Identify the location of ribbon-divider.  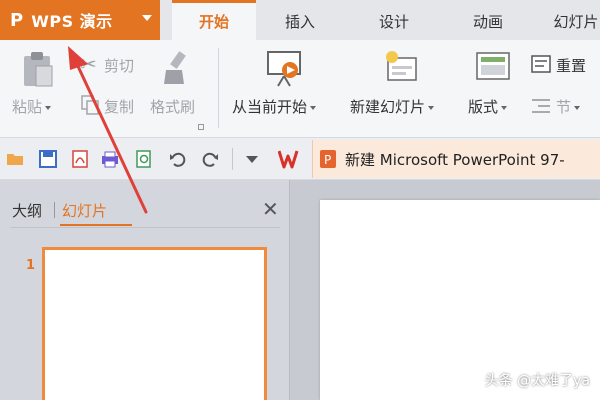
(218, 88).